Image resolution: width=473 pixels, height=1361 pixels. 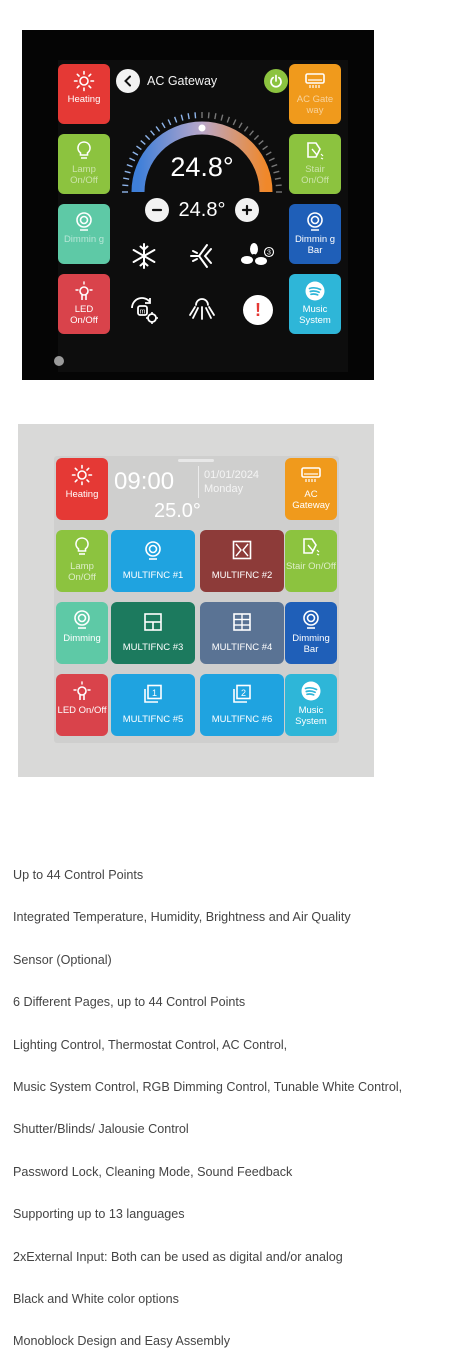 What do you see at coordinates (242, 550) in the screenshot?
I see `curtain-icon` at bounding box center [242, 550].